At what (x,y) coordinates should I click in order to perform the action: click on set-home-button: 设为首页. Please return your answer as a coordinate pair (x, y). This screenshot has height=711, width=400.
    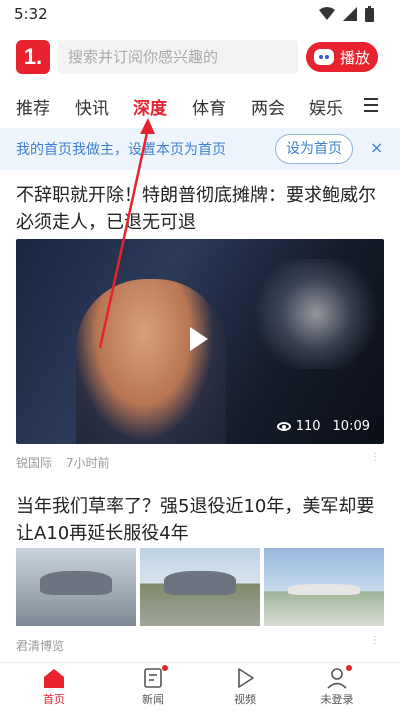
    Looking at the image, I should click on (314, 149).